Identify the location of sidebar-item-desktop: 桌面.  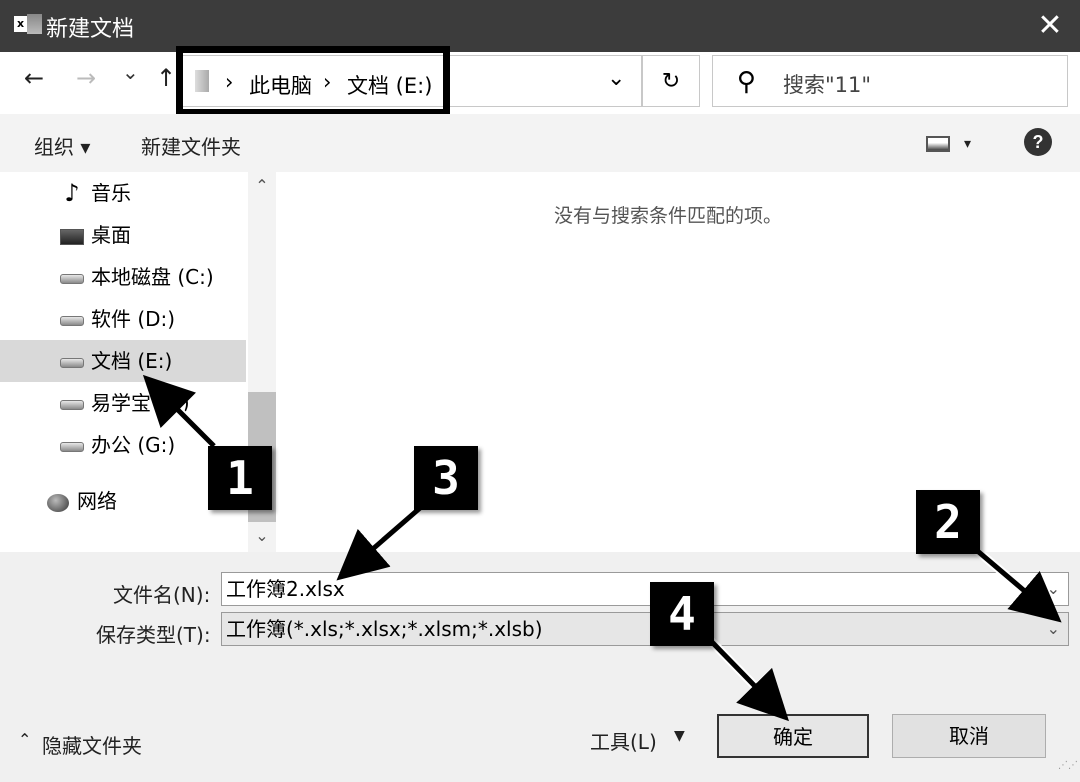
(123, 235).